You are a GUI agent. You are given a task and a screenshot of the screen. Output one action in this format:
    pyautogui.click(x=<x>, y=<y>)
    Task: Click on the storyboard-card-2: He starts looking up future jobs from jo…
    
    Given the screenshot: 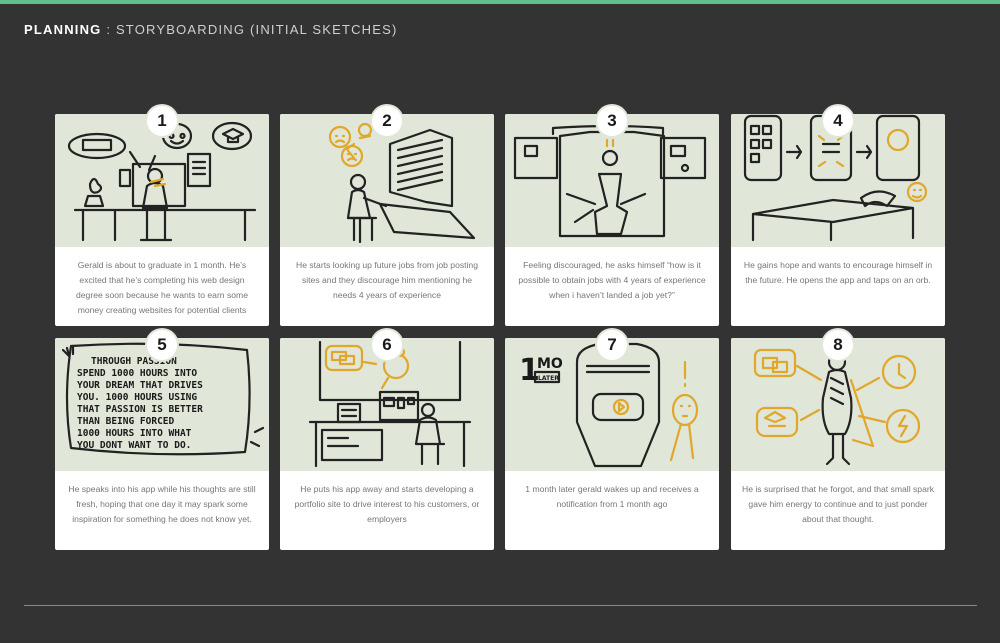 What is the action you would take?
    pyautogui.click(x=387, y=220)
    